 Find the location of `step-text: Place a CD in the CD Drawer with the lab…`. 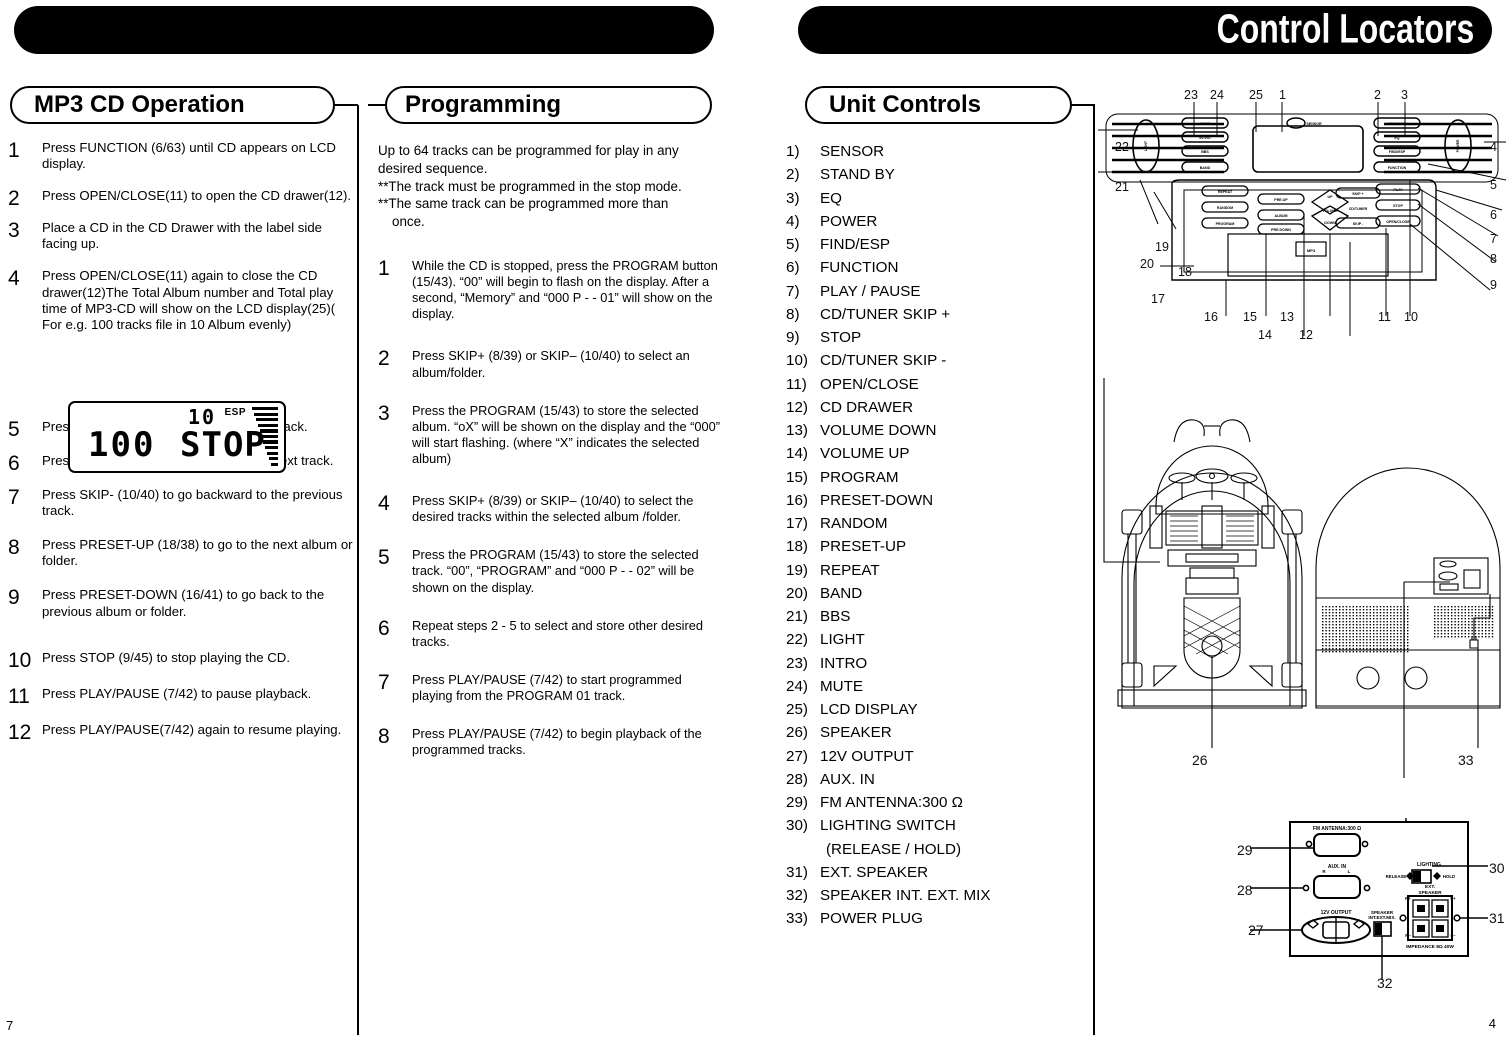

step-text: Place a CD in the CD Drawer with the lab… is located at coordinates (182, 236).